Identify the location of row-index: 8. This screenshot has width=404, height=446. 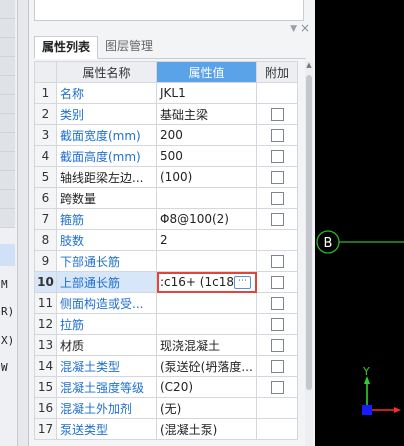
(45, 240).